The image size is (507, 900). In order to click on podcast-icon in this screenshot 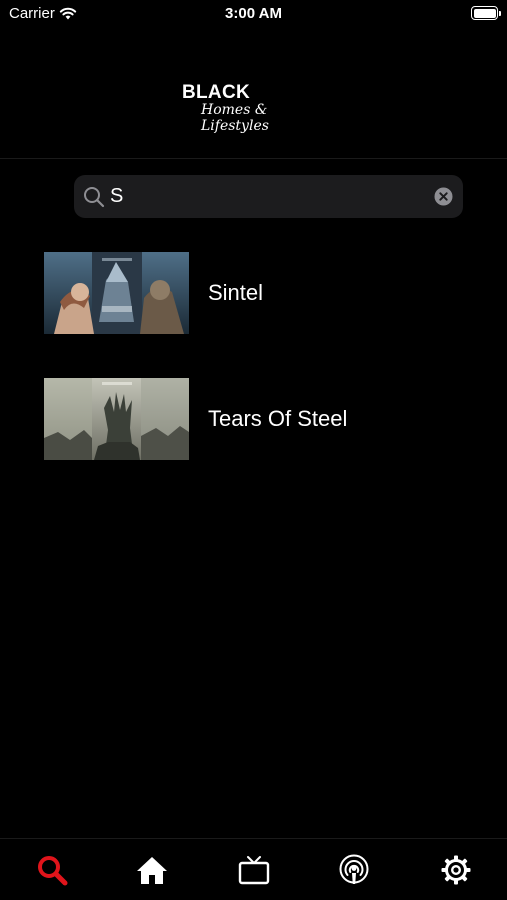, I will do `click(354, 869)`.